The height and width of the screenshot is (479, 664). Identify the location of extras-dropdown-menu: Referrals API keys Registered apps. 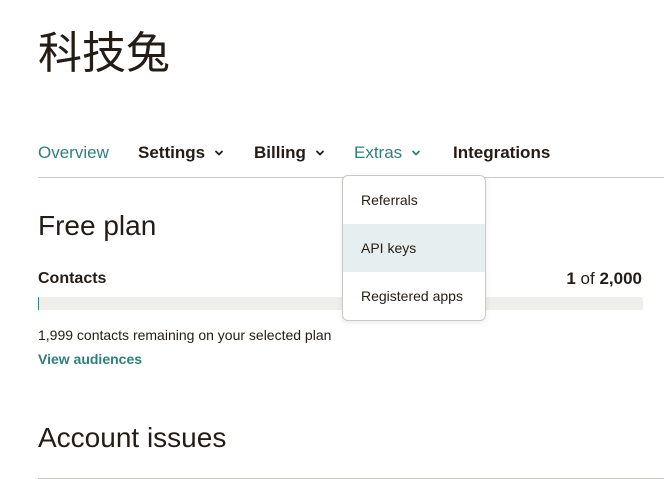
(414, 248).